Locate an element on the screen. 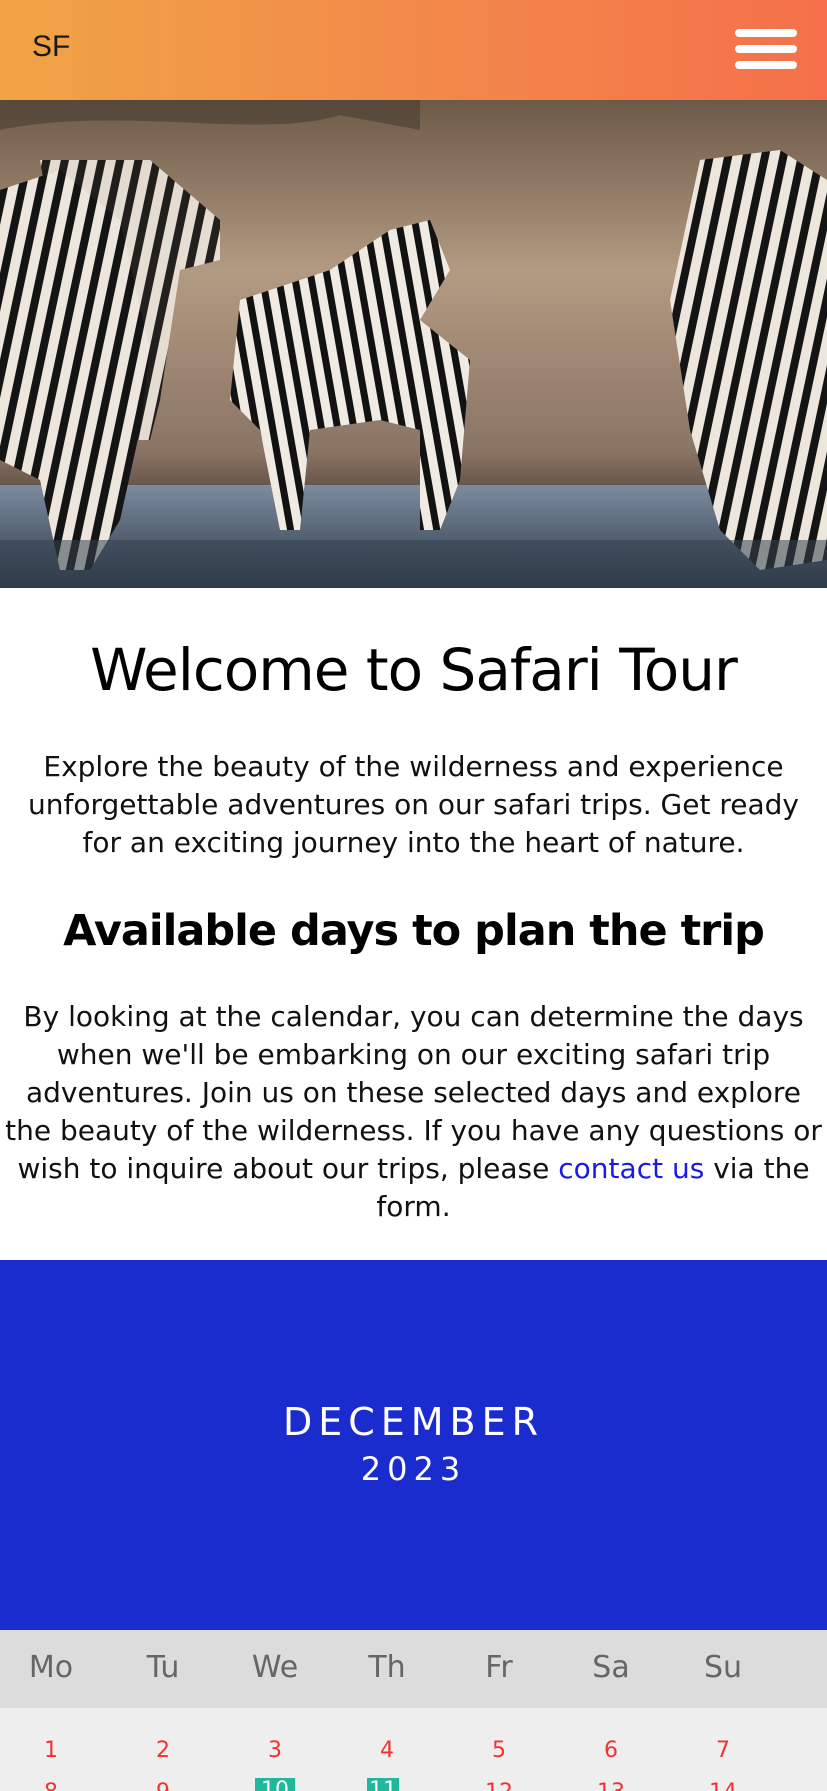 This screenshot has height=1791, width=827. section-title: Available days to plan the trip is located at coordinates (414, 931).